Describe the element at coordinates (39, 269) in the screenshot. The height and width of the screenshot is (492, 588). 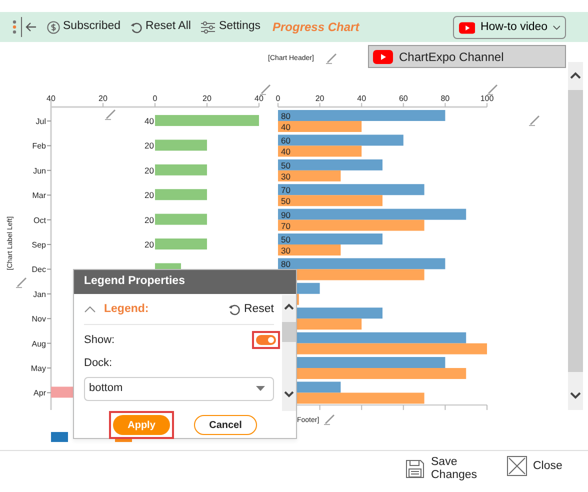
I see `category-label: Dec` at that location.